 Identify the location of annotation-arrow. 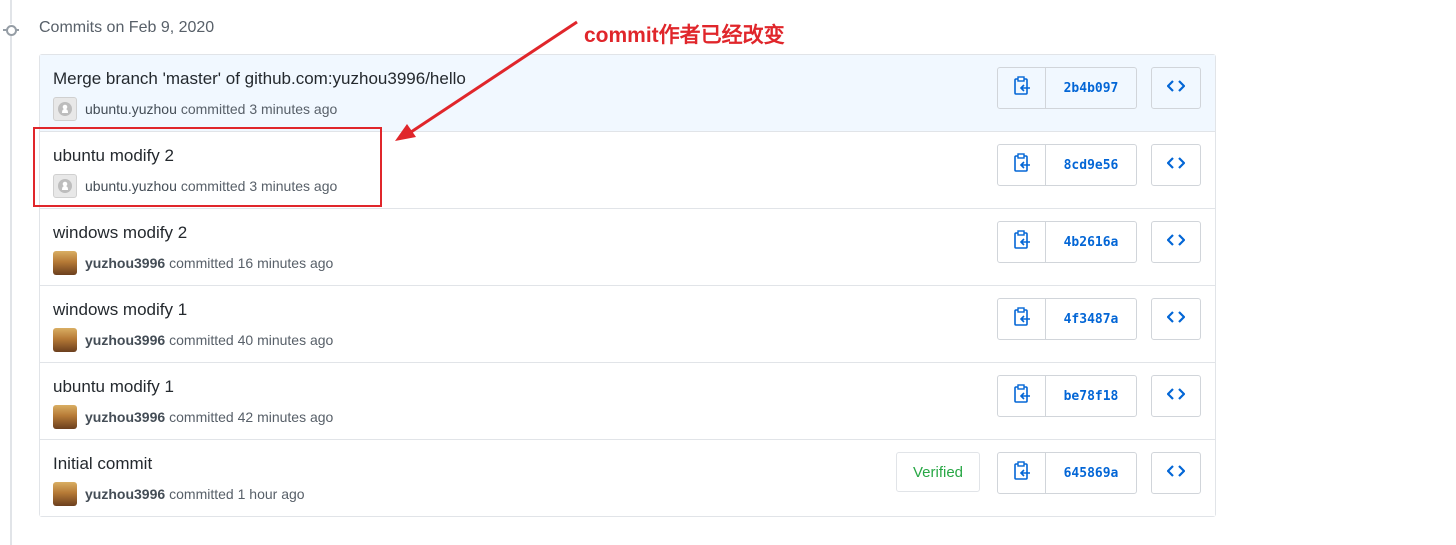
(486, 80).